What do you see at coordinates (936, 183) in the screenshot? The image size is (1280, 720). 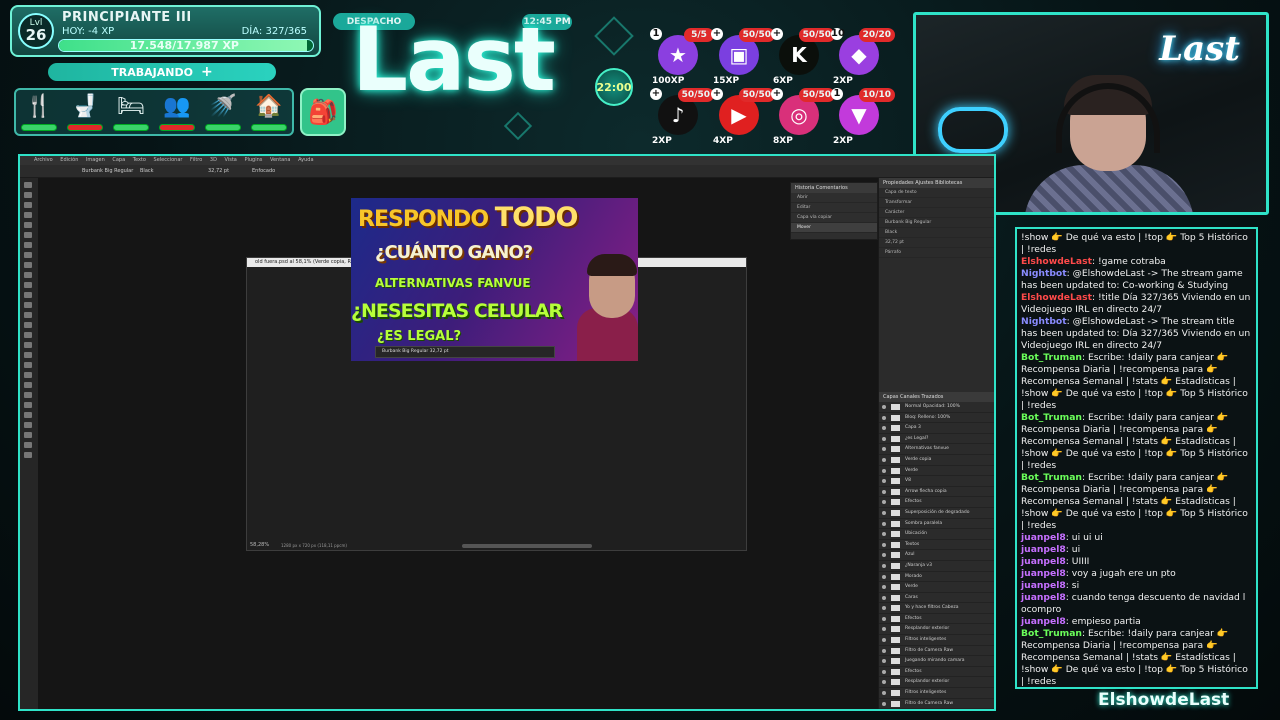 I see `ps-properties-title: Propiedades Ajustes Bibliotecas` at bounding box center [936, 183].